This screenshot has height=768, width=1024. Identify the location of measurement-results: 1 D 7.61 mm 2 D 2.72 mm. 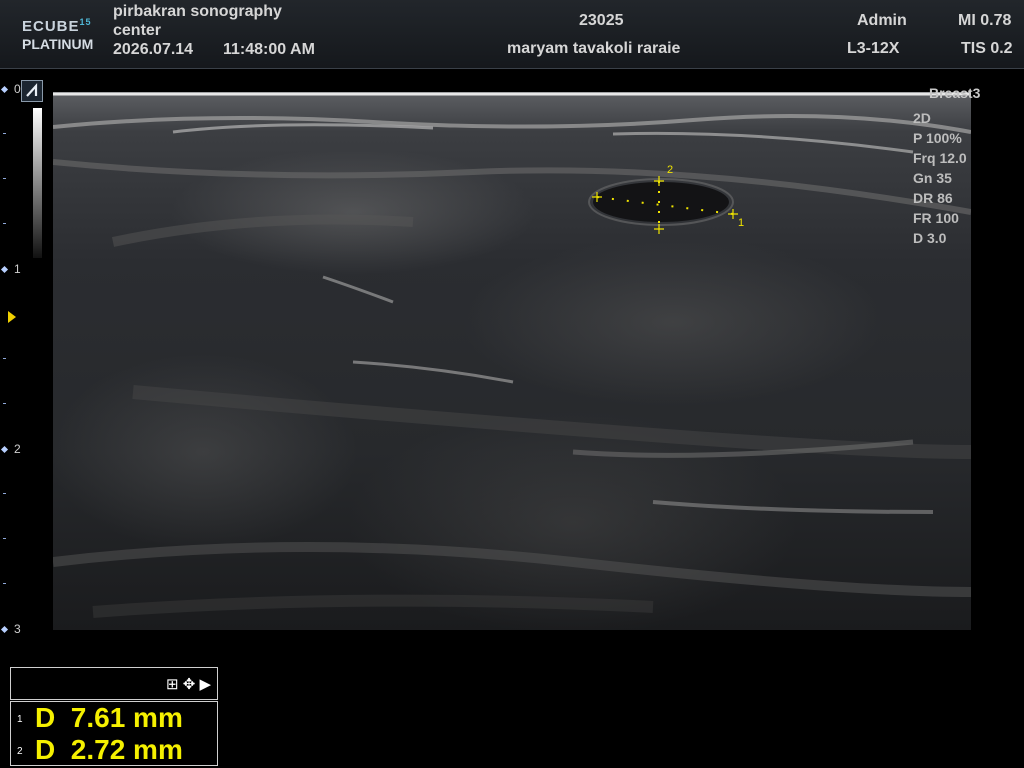
(114, 733).